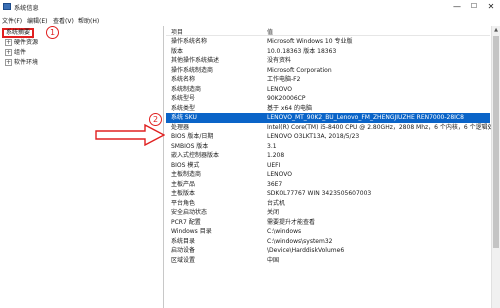 The image size is (500, 308). I want to click on table-row: 区域设置 中国, so click(328, 261).